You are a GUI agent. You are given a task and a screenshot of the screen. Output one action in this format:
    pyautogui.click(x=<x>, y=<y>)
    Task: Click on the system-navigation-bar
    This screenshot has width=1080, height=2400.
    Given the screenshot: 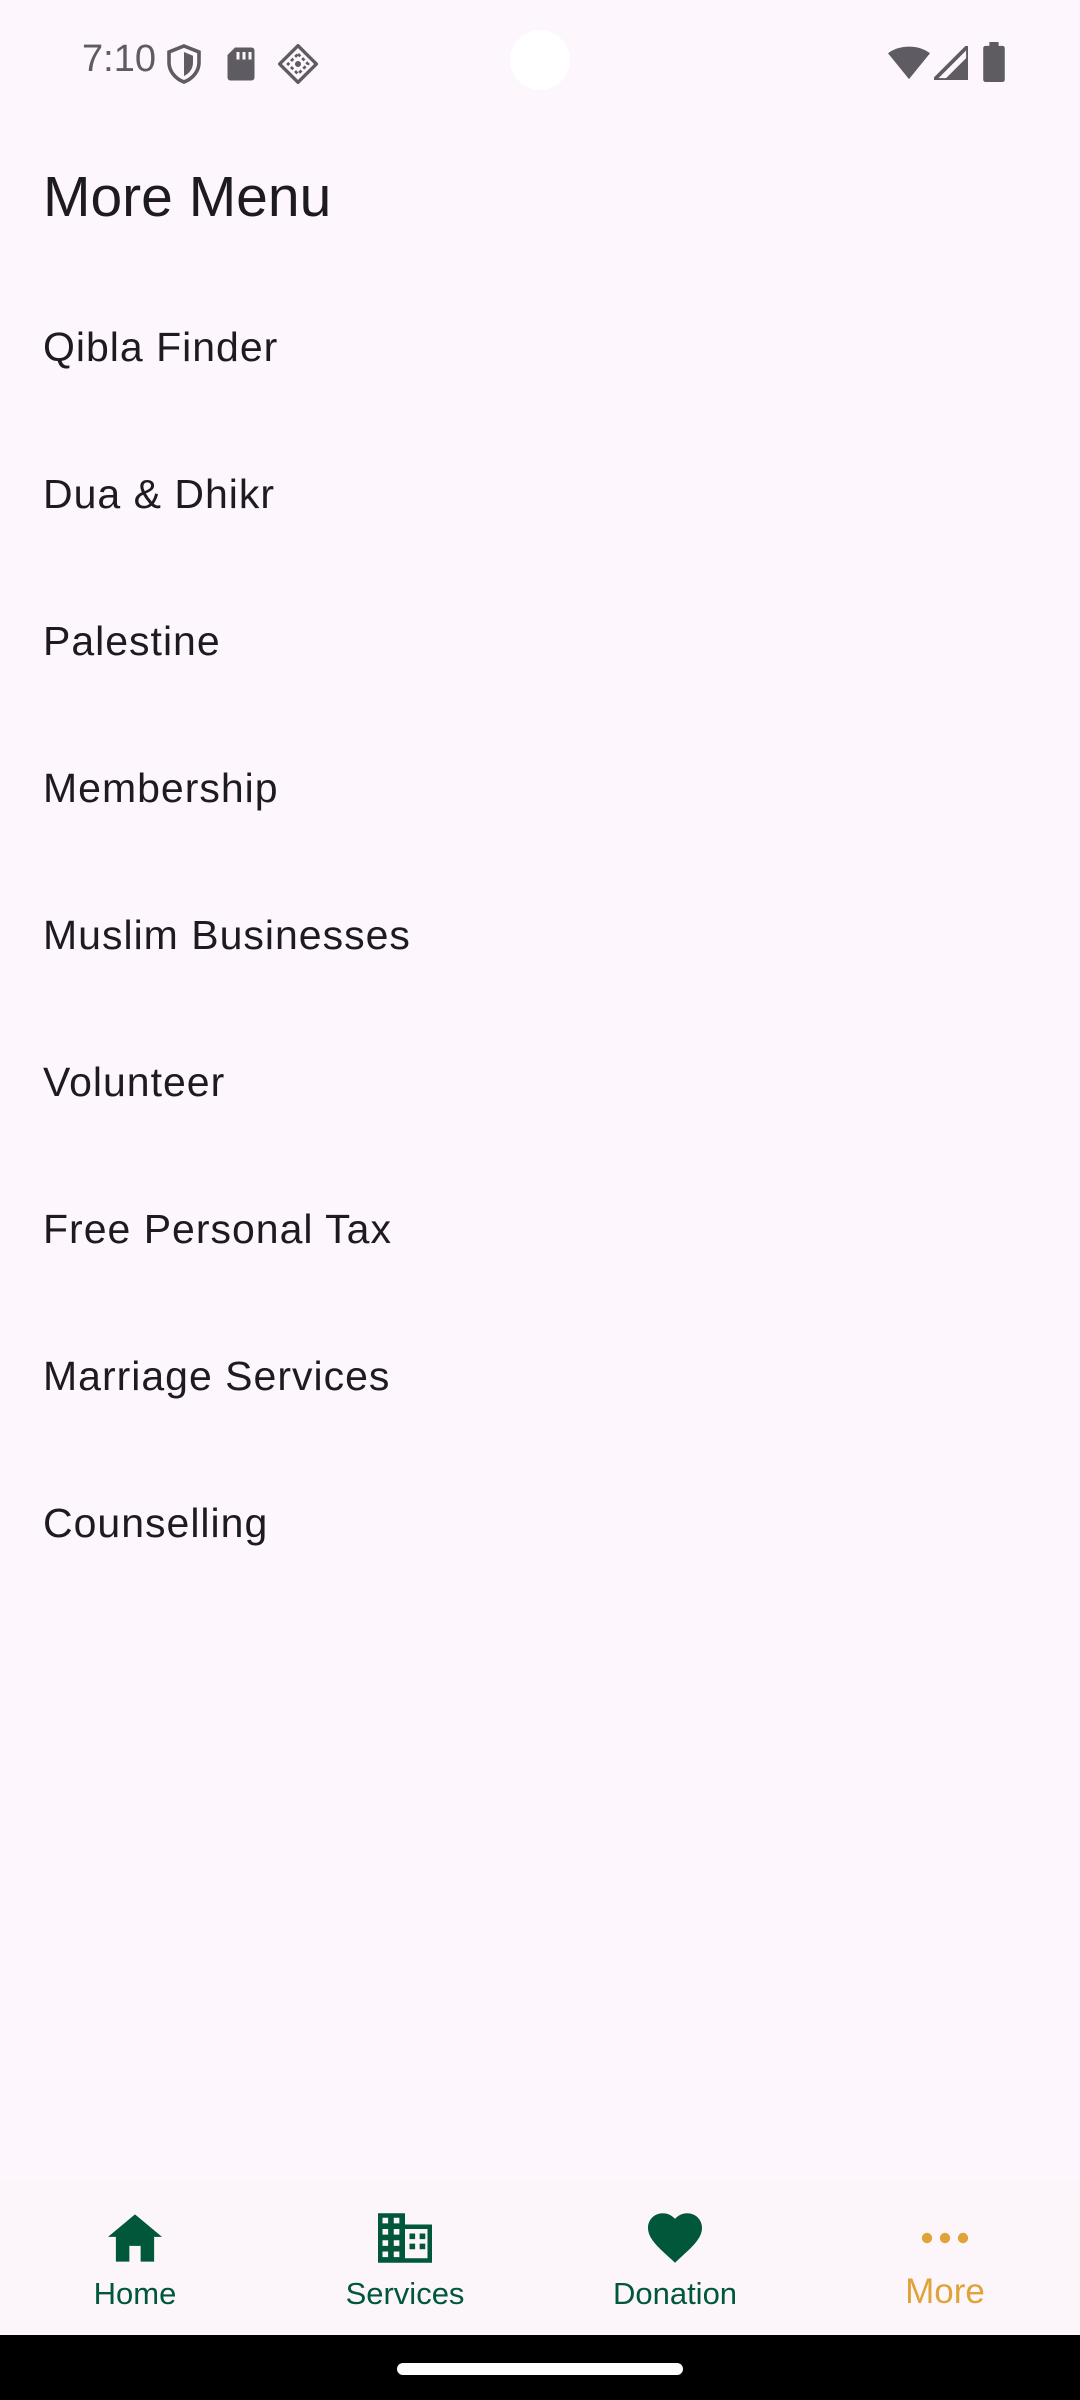 What is the action you would take?
    pyautogui.click(x=540, y=2367)
    